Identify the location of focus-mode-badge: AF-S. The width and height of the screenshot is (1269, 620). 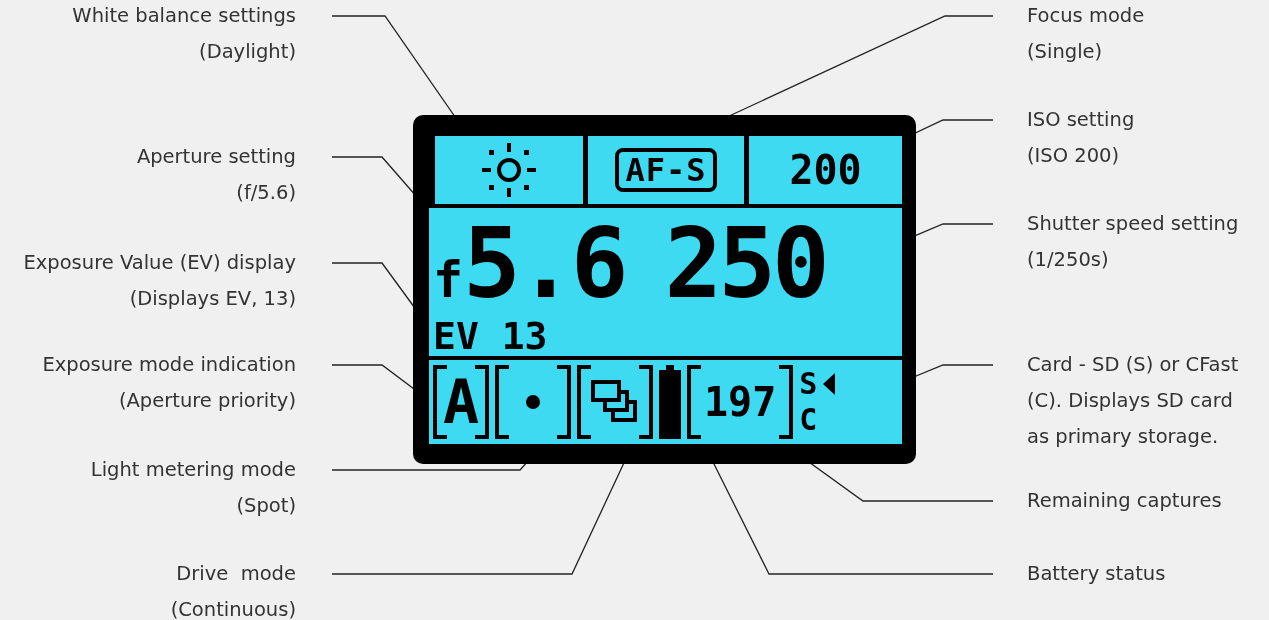
(666, 170).